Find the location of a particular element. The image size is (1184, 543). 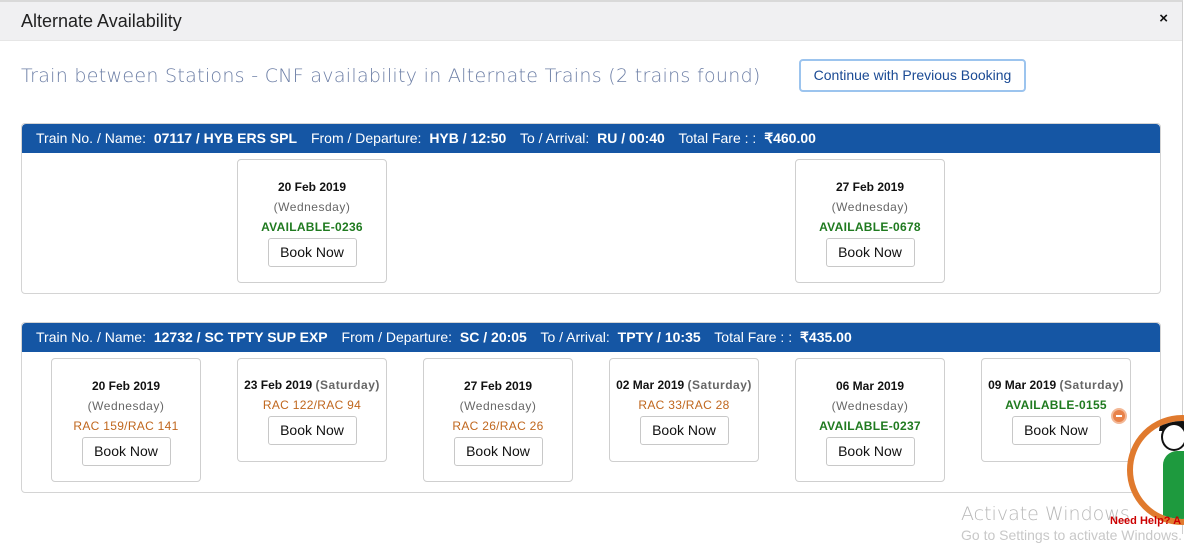

need-help-link: Need Help? A is located at coordinates (1145, 521).